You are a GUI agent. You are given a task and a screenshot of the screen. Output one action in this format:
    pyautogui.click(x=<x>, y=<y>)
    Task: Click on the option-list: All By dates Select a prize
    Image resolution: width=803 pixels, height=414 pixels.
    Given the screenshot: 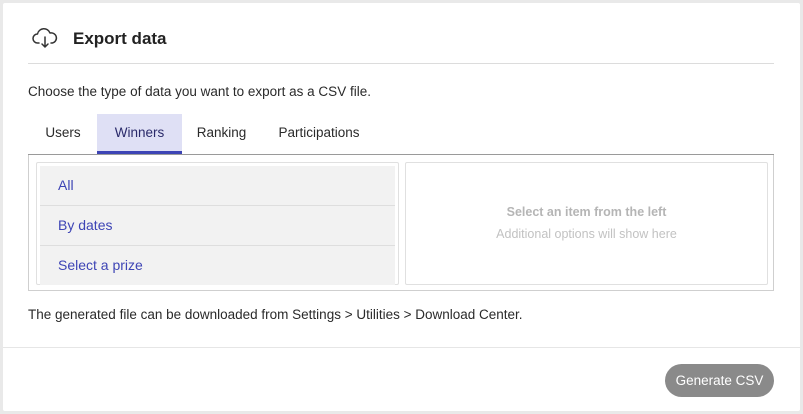 What is the action you would take?
    pyautogui.click(x=217, y=223)
    